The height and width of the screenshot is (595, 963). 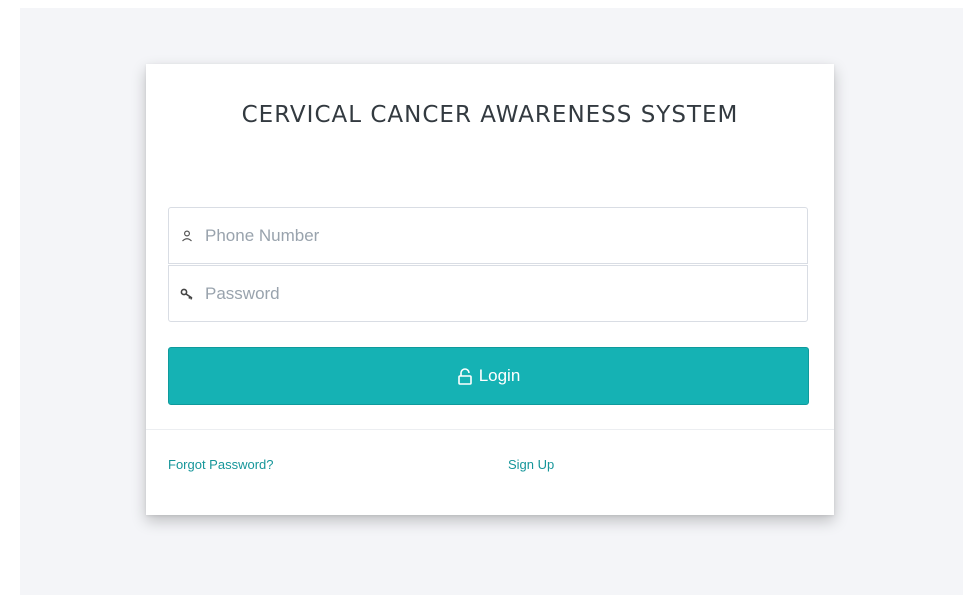 I want to click on login-button: Login, so click(x=488, y=376).